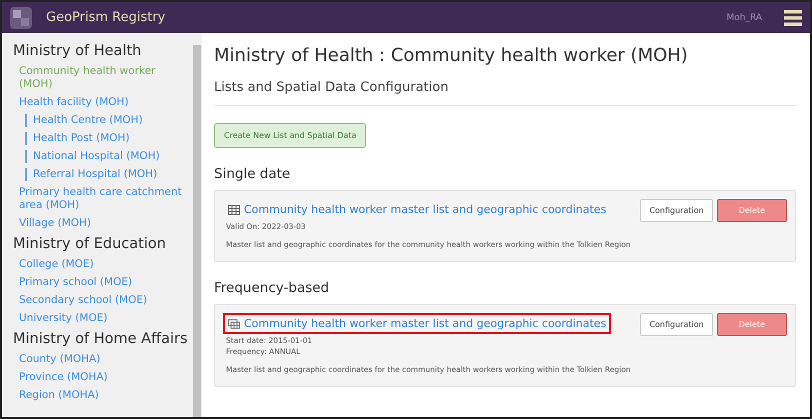 The height and width of the screenshot is (419, 812). What do you see at coordinates (105, 199) in the screenshot?
I see `sidebar-item: Primary health care catchment area (MOH)` at bounding box center [105, 199].